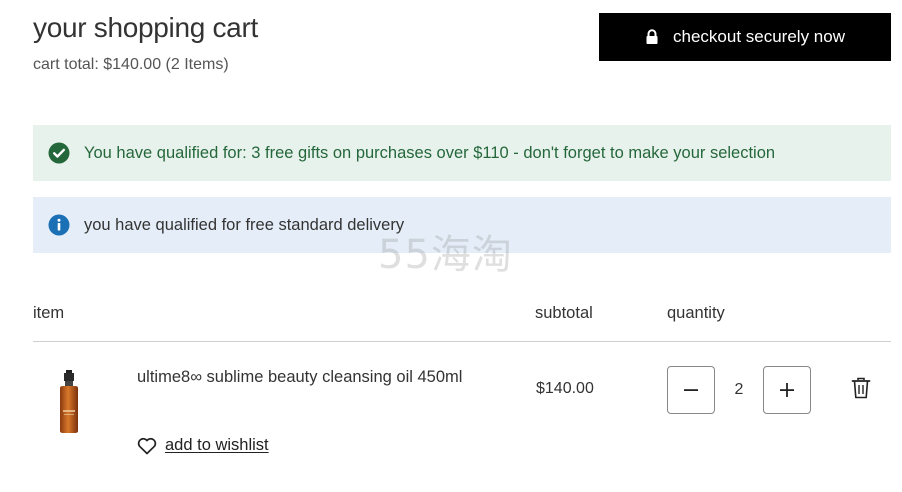  I want to click on column-header-item: item, so click(49, 313).